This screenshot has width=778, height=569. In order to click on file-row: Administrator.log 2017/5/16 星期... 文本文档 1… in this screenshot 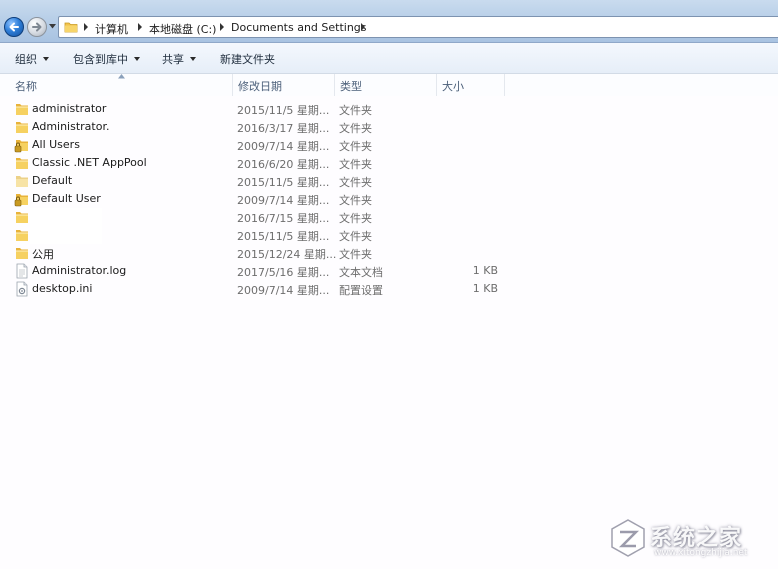, I will do `click(260, 271)`.